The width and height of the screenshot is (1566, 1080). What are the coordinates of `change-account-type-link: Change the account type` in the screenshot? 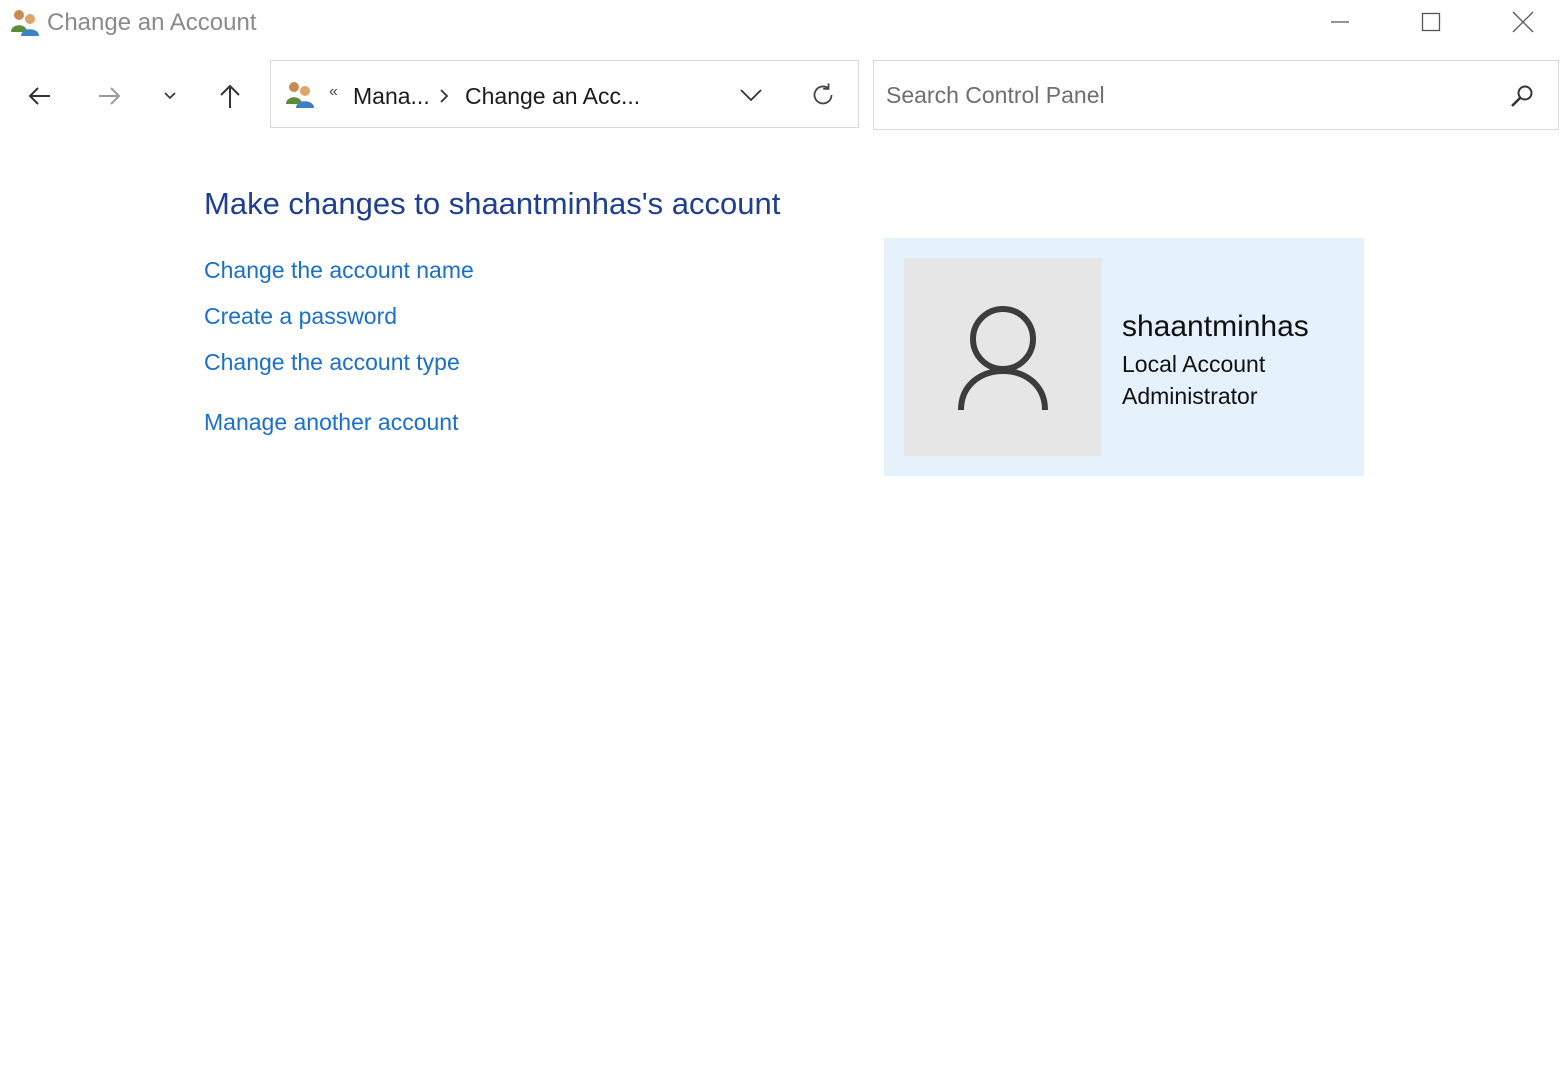 It's located at (332, 362).